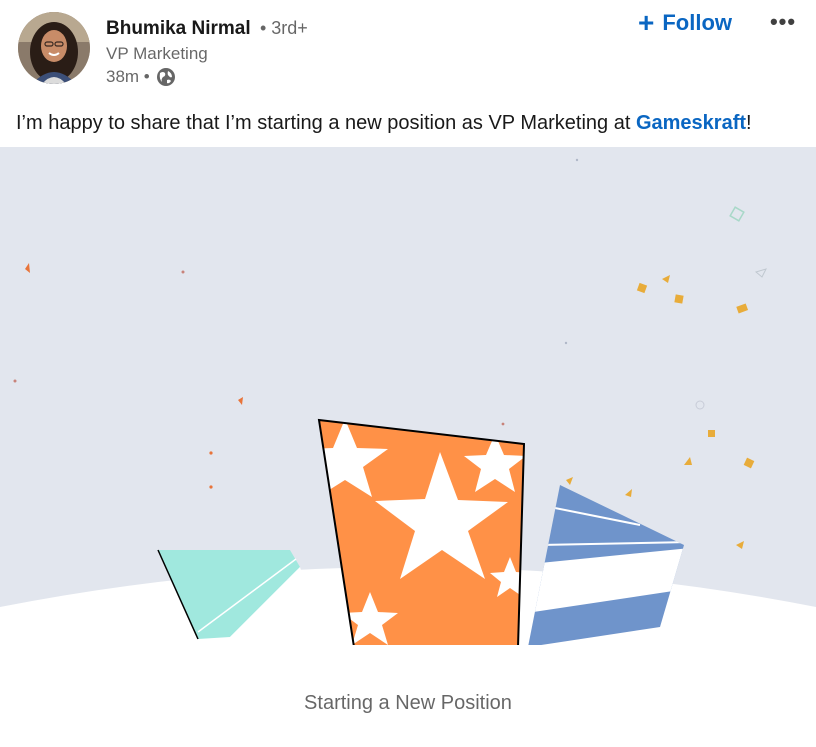 This screenshot has height=747, width=816. Describe the element at coordinates (749, 123) in the screenshot. I see `post-text-end: !` at that location.